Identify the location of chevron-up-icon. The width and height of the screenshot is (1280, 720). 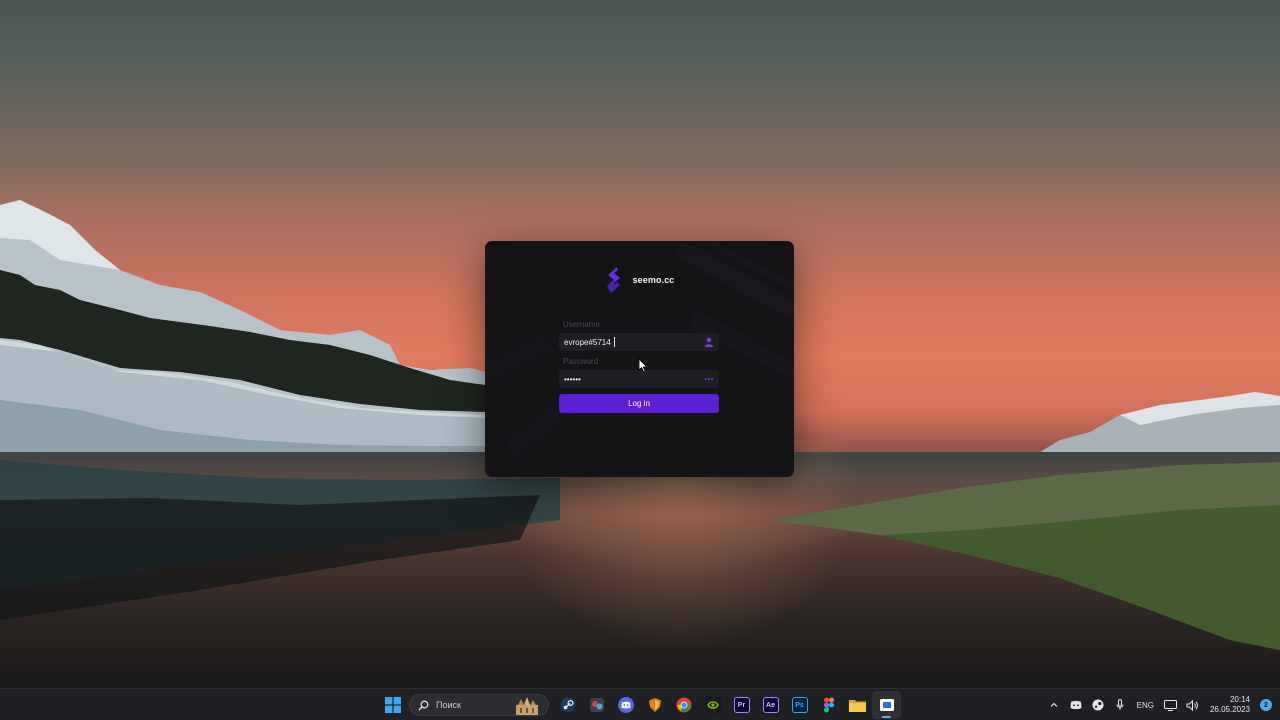
(1054, 704).